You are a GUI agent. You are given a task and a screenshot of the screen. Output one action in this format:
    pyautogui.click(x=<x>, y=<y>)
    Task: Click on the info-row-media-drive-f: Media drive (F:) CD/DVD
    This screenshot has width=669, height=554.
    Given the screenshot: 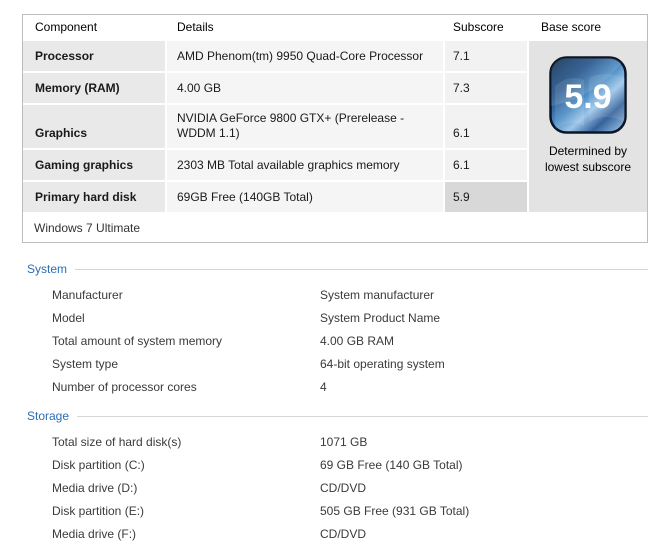 What is the action you would take?
    pyautogui.click(x=350, y=533)
    